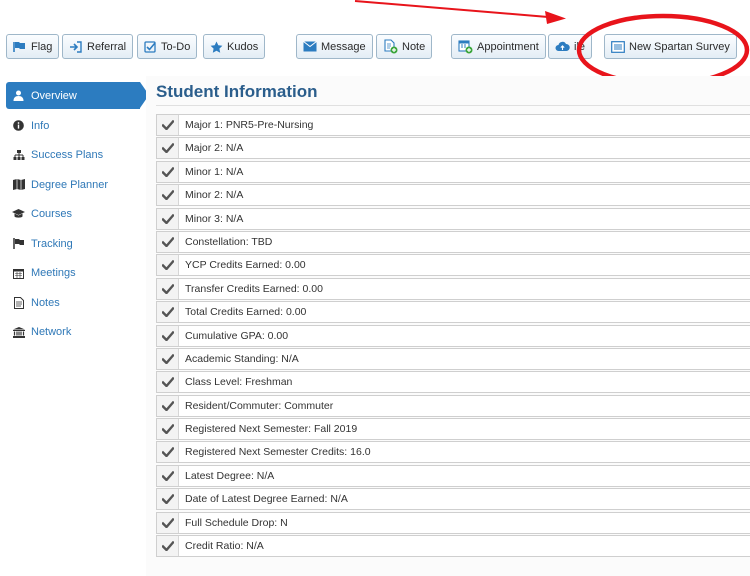  I want to click on info-row: Academic Standing: N/A, so click(453, 358).